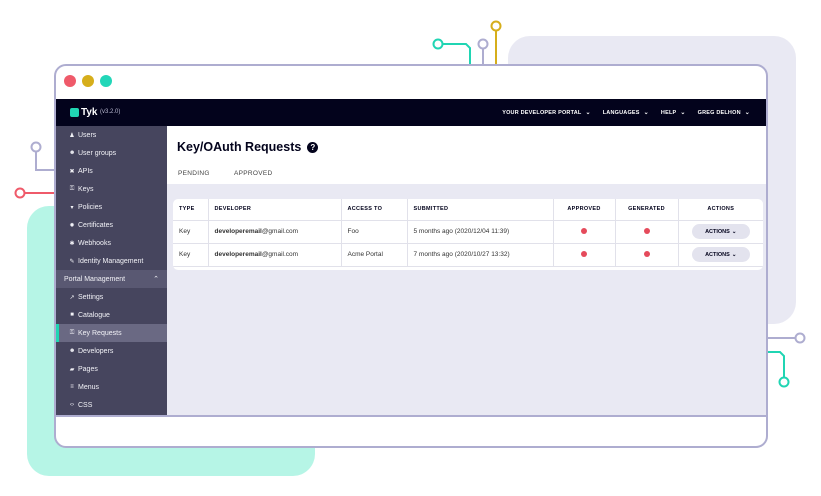 The image size is (821, 496). I want to click on col-access-to: ACCESS TO, so click(374, 210).